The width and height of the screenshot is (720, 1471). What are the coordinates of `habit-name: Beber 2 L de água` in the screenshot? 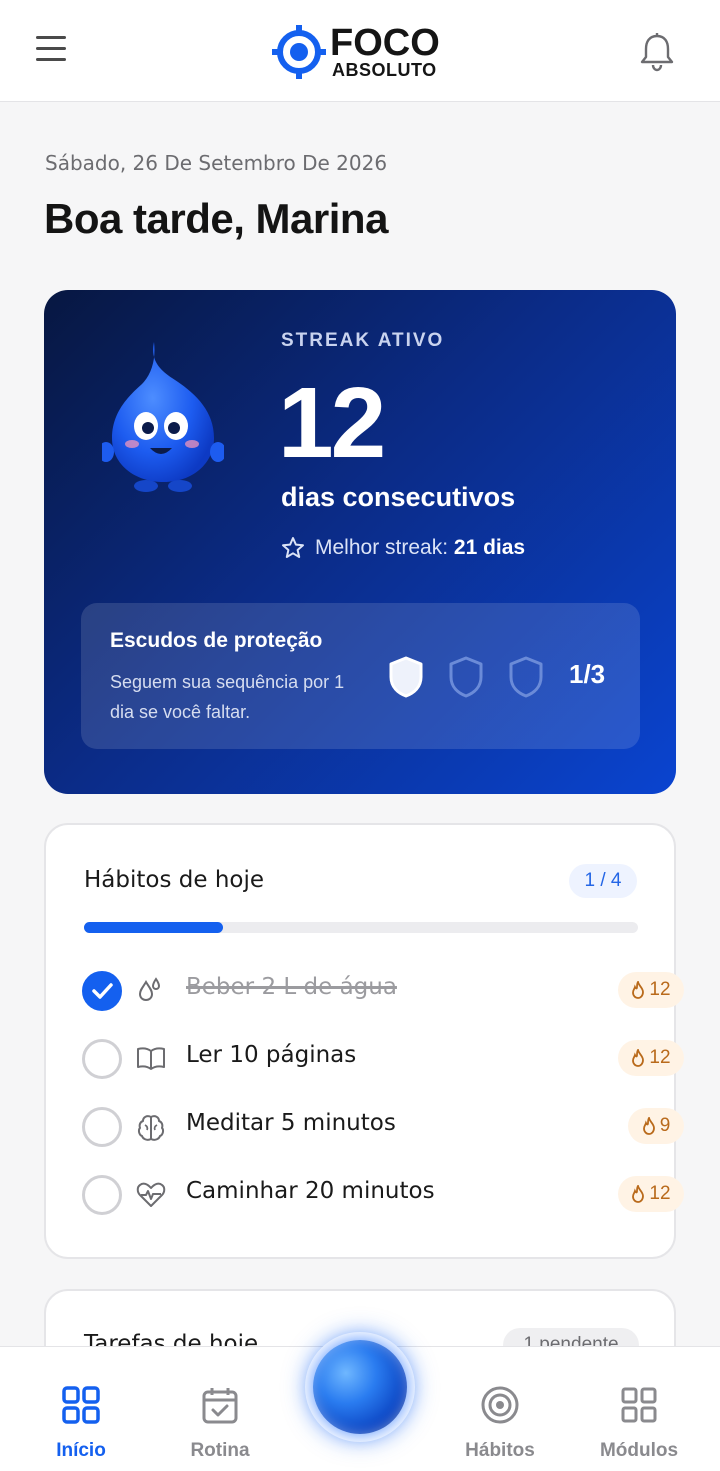 It's located at (291, 987).